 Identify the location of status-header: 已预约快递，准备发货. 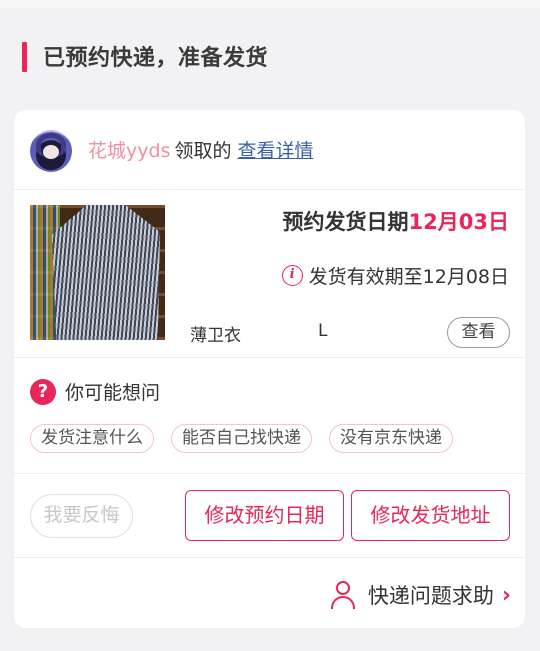
(270, 54).